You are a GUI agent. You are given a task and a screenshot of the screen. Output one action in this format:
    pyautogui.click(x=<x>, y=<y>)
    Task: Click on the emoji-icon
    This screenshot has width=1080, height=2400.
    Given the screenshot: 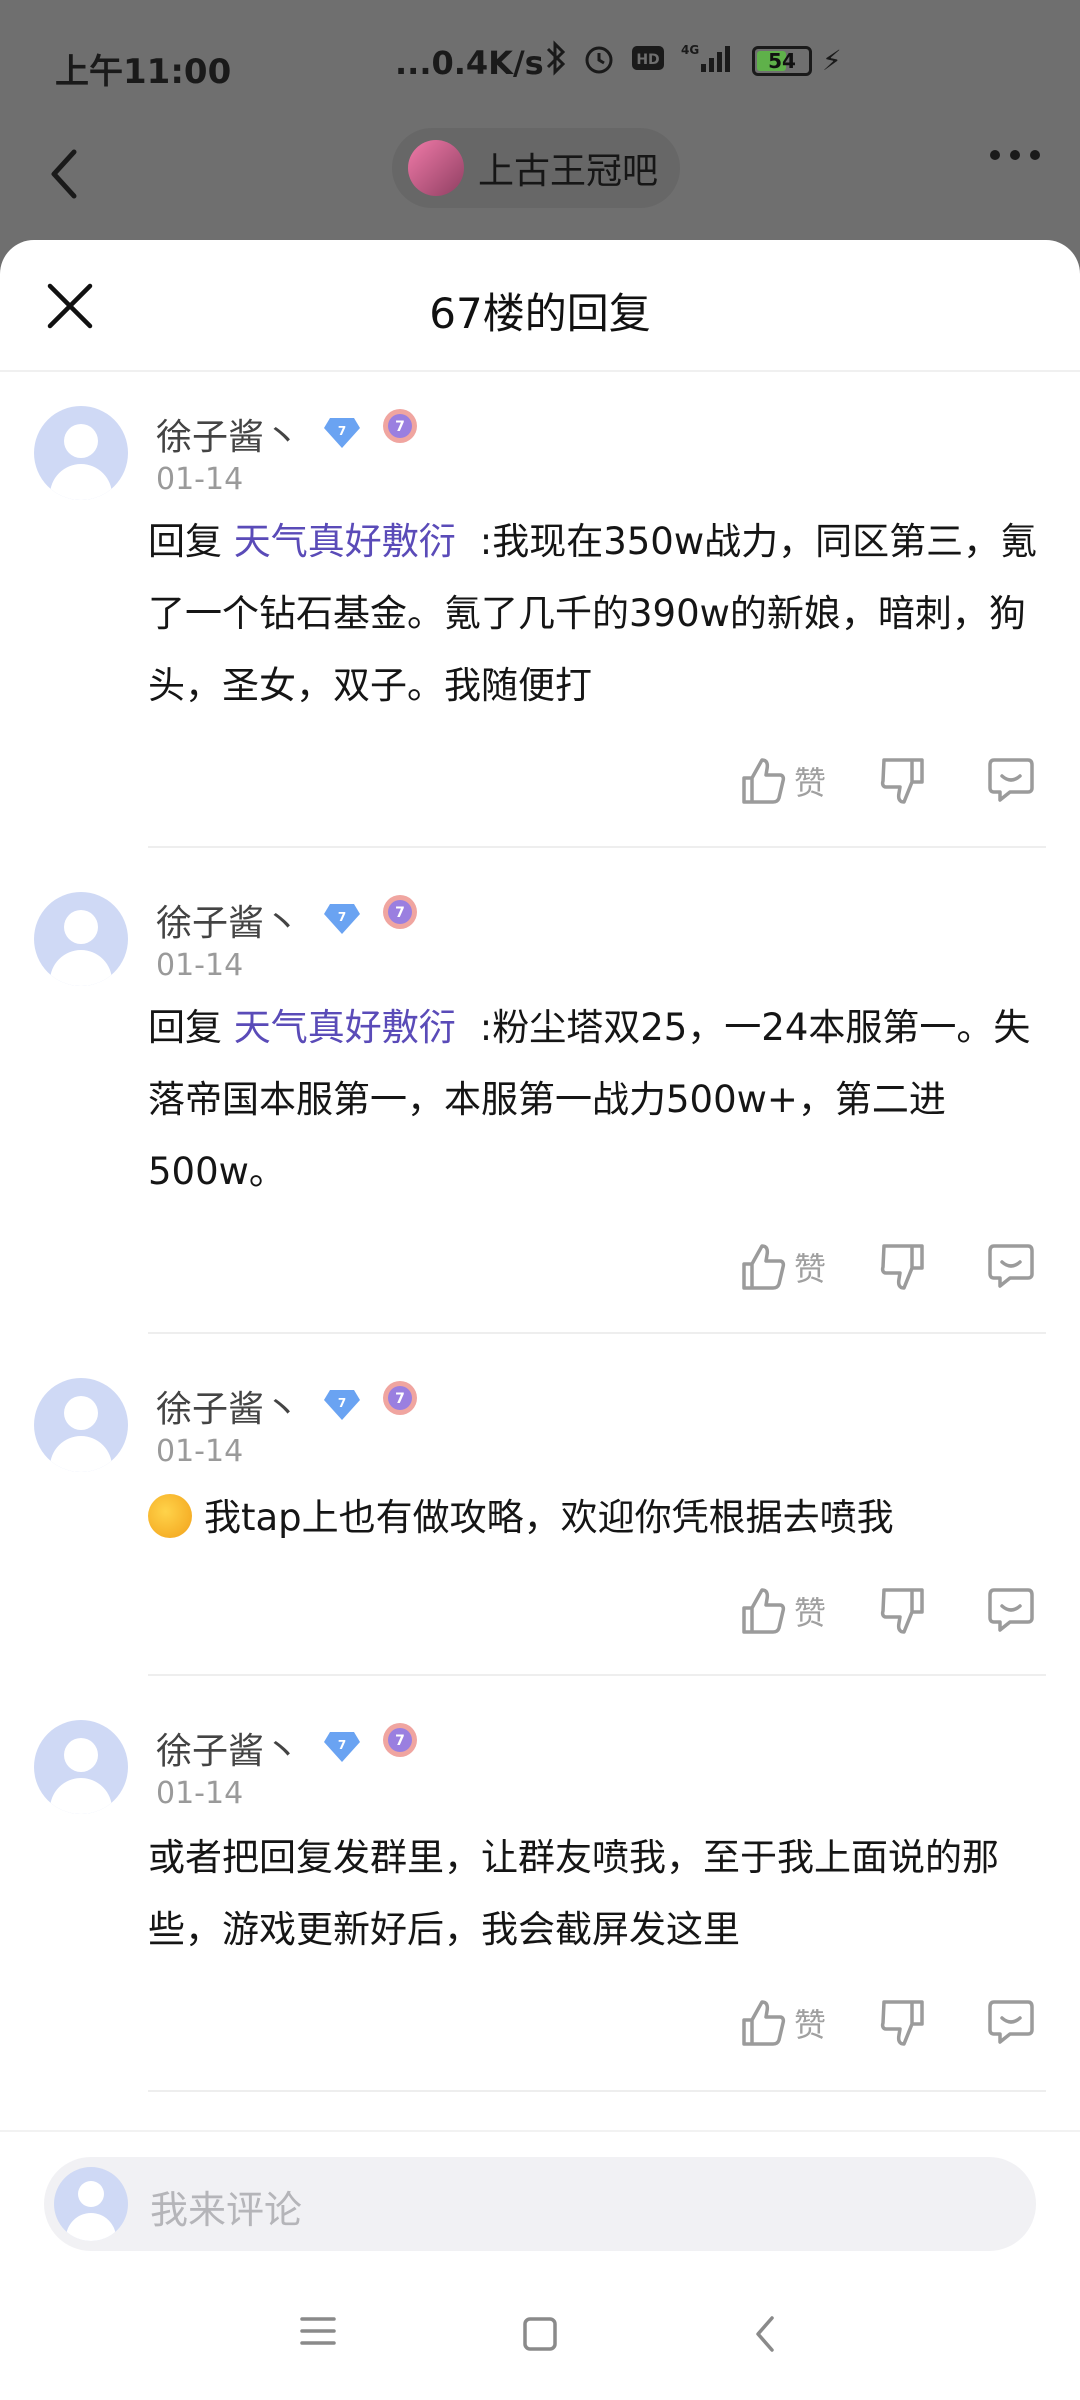 What is the action you would take?
    pyautogui.click(x=170, y=1515)
    